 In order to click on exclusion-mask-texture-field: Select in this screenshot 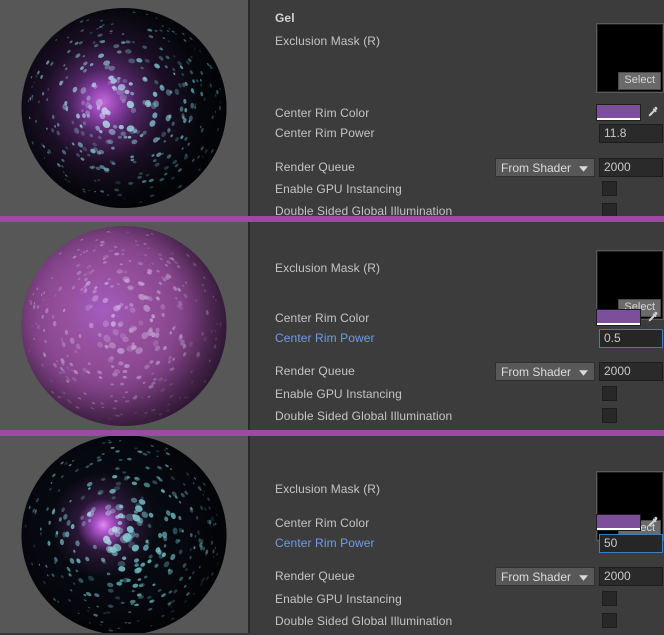, I will do `click(630, 58)`.